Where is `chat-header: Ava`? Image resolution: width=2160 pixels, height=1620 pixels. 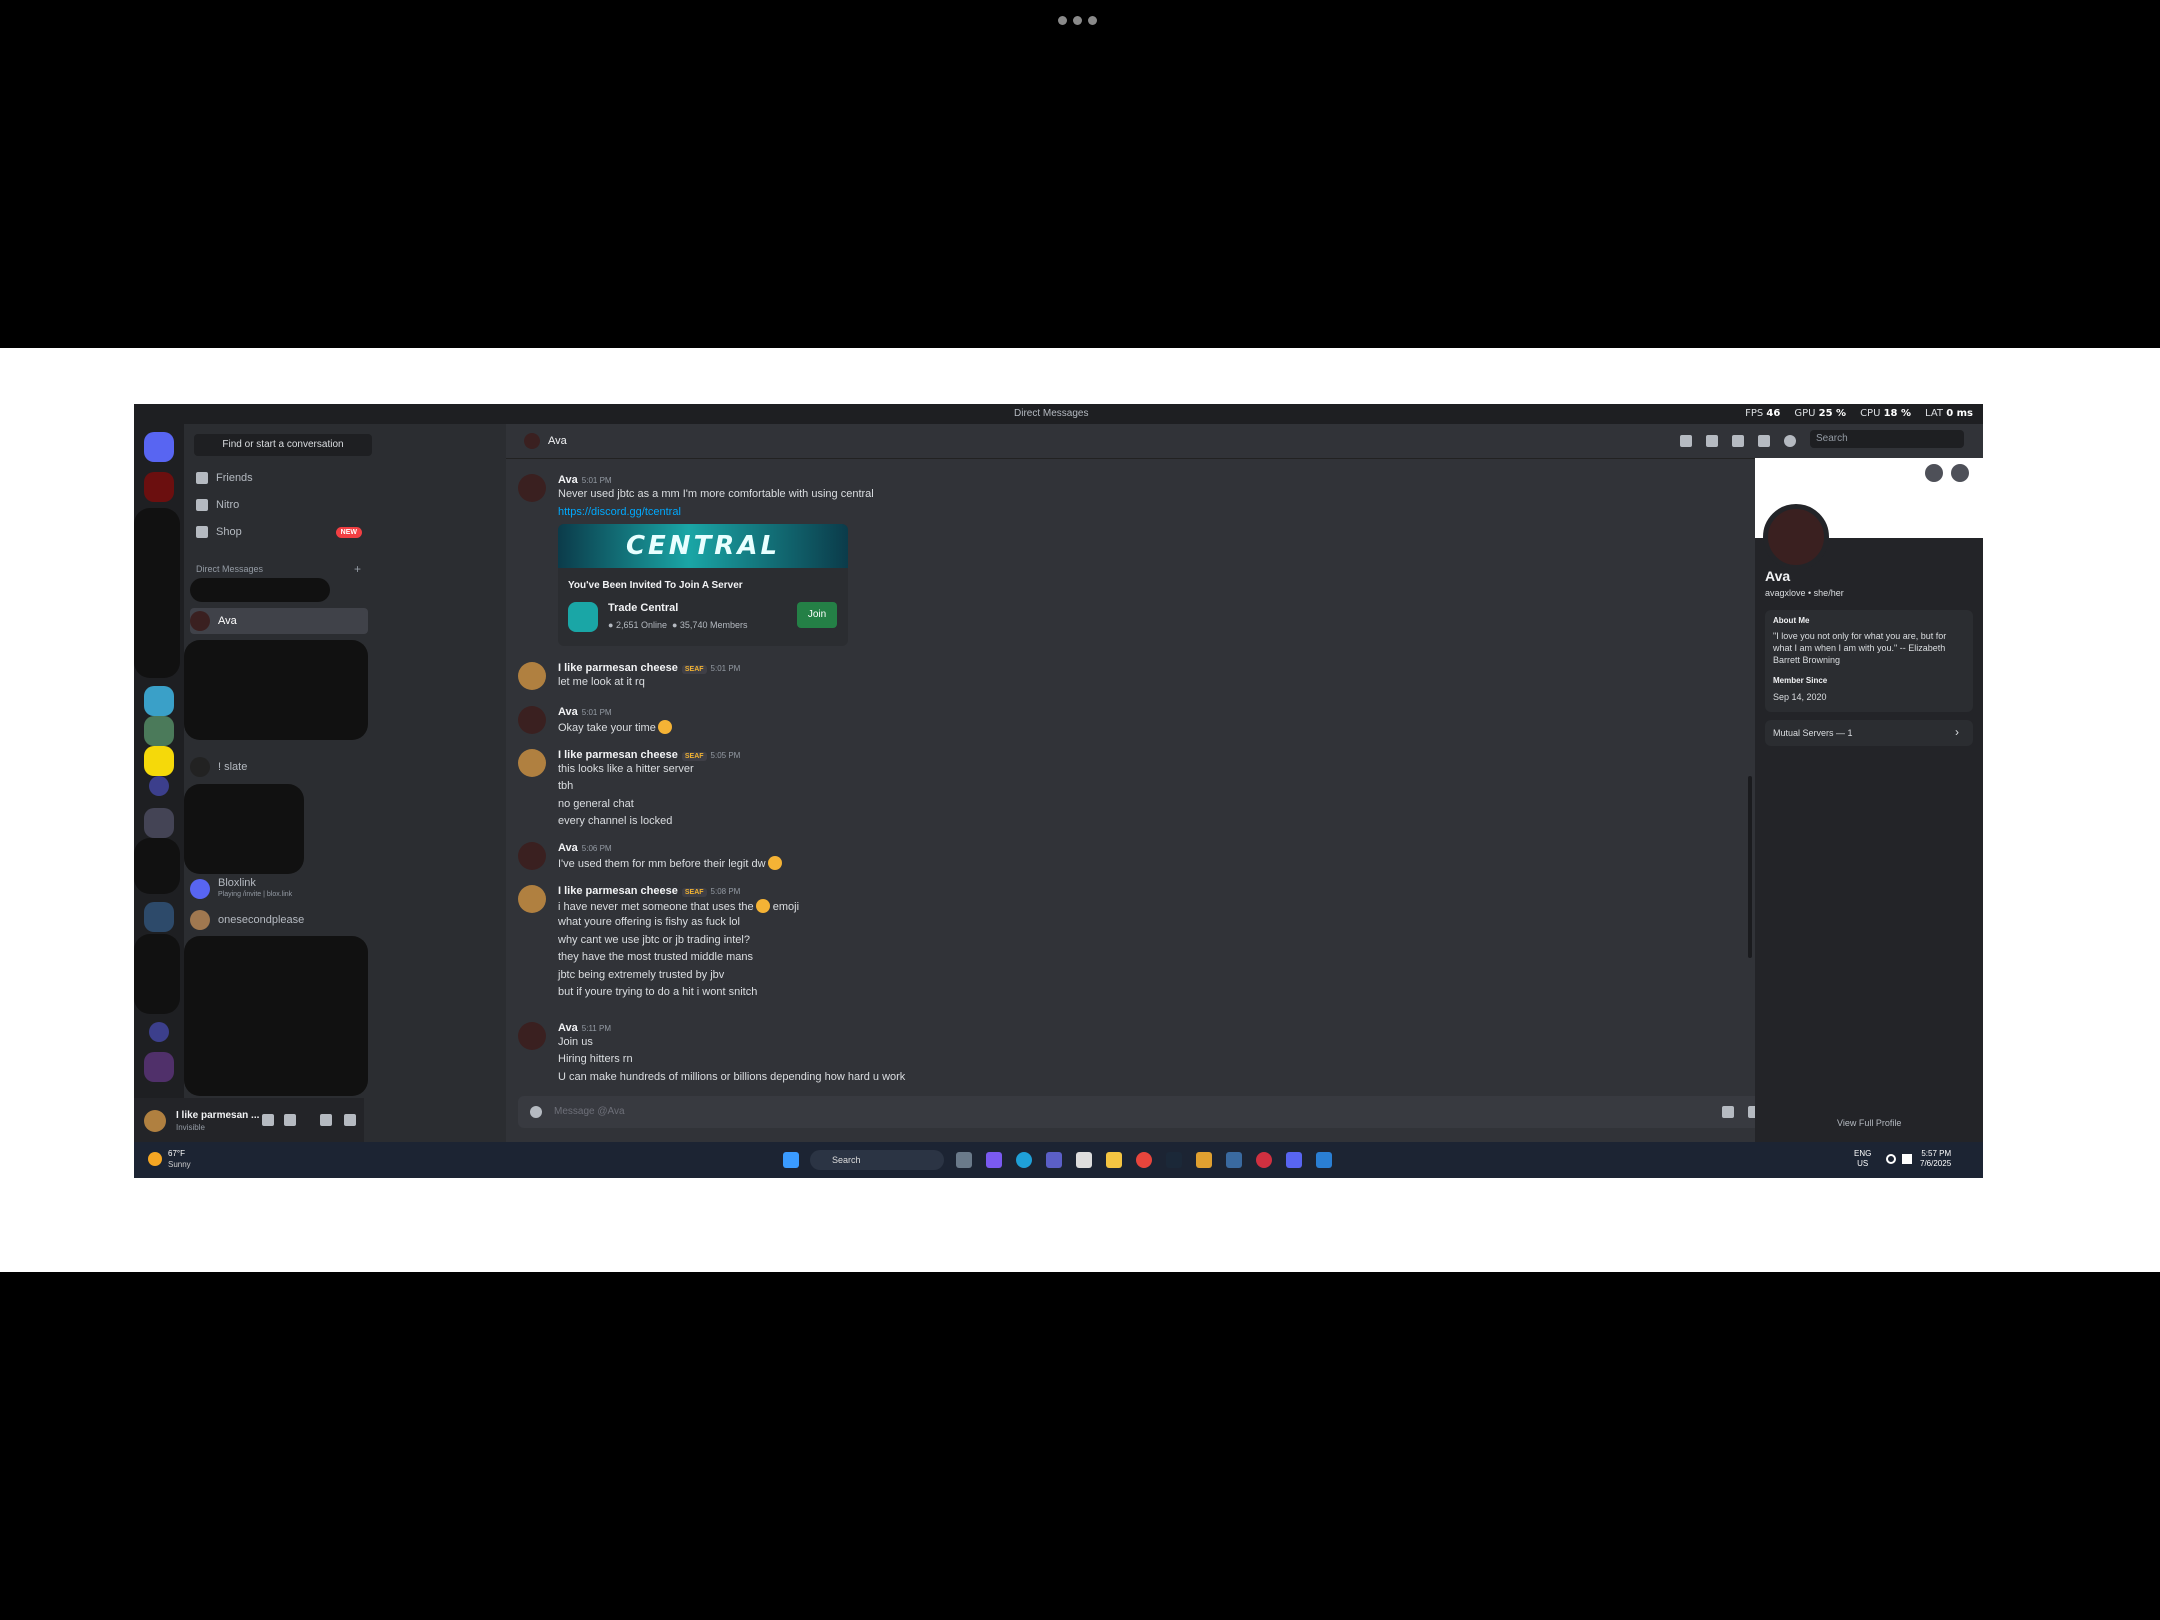
chat-header: Ava is located at coordinates (1153, 441).